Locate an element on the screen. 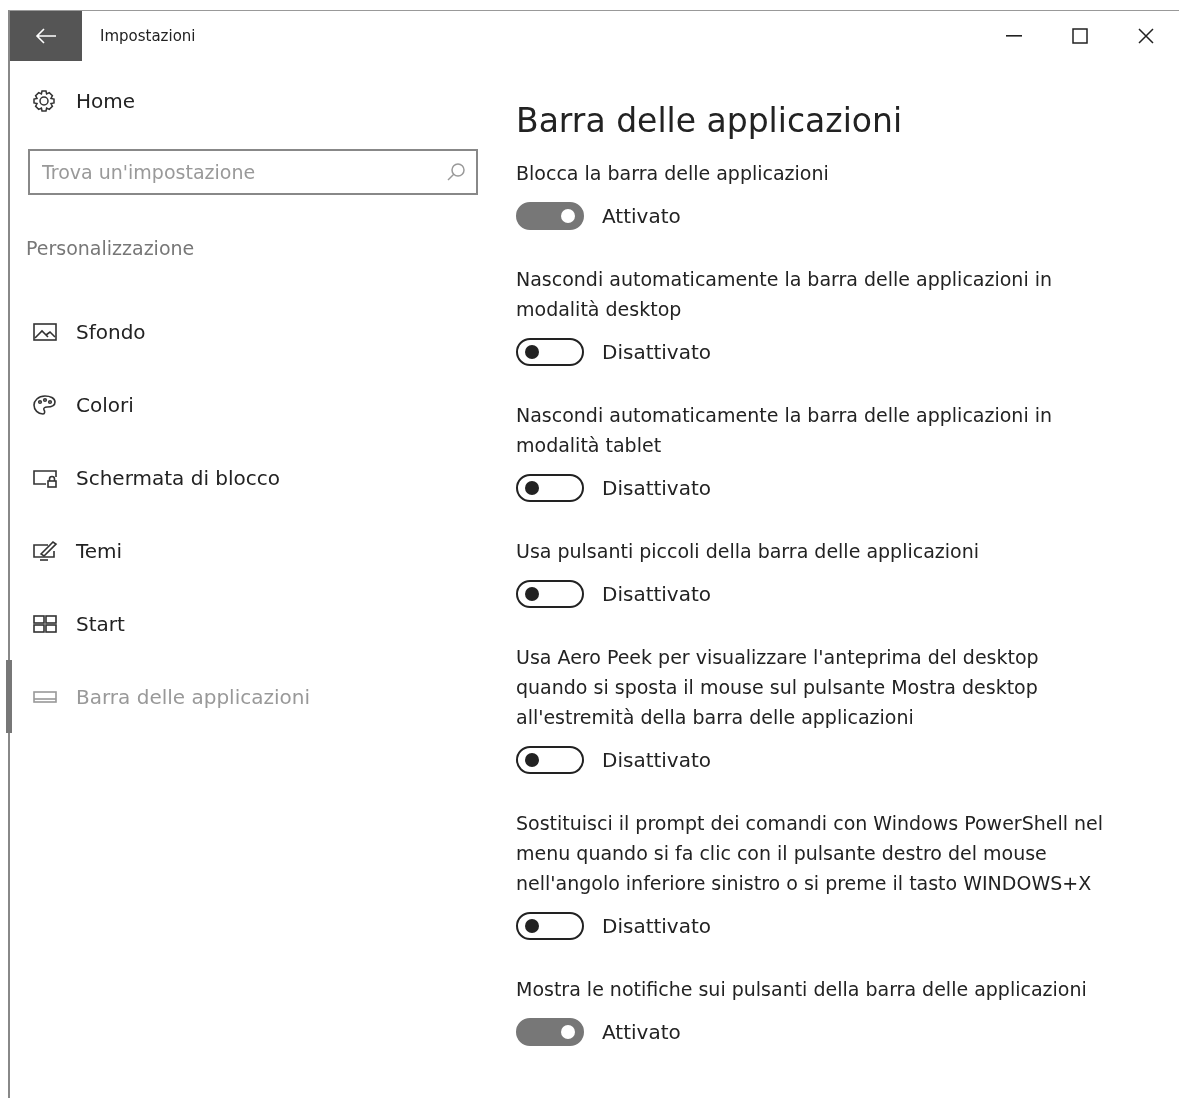  search-icon is located at coordinates (456, 172).